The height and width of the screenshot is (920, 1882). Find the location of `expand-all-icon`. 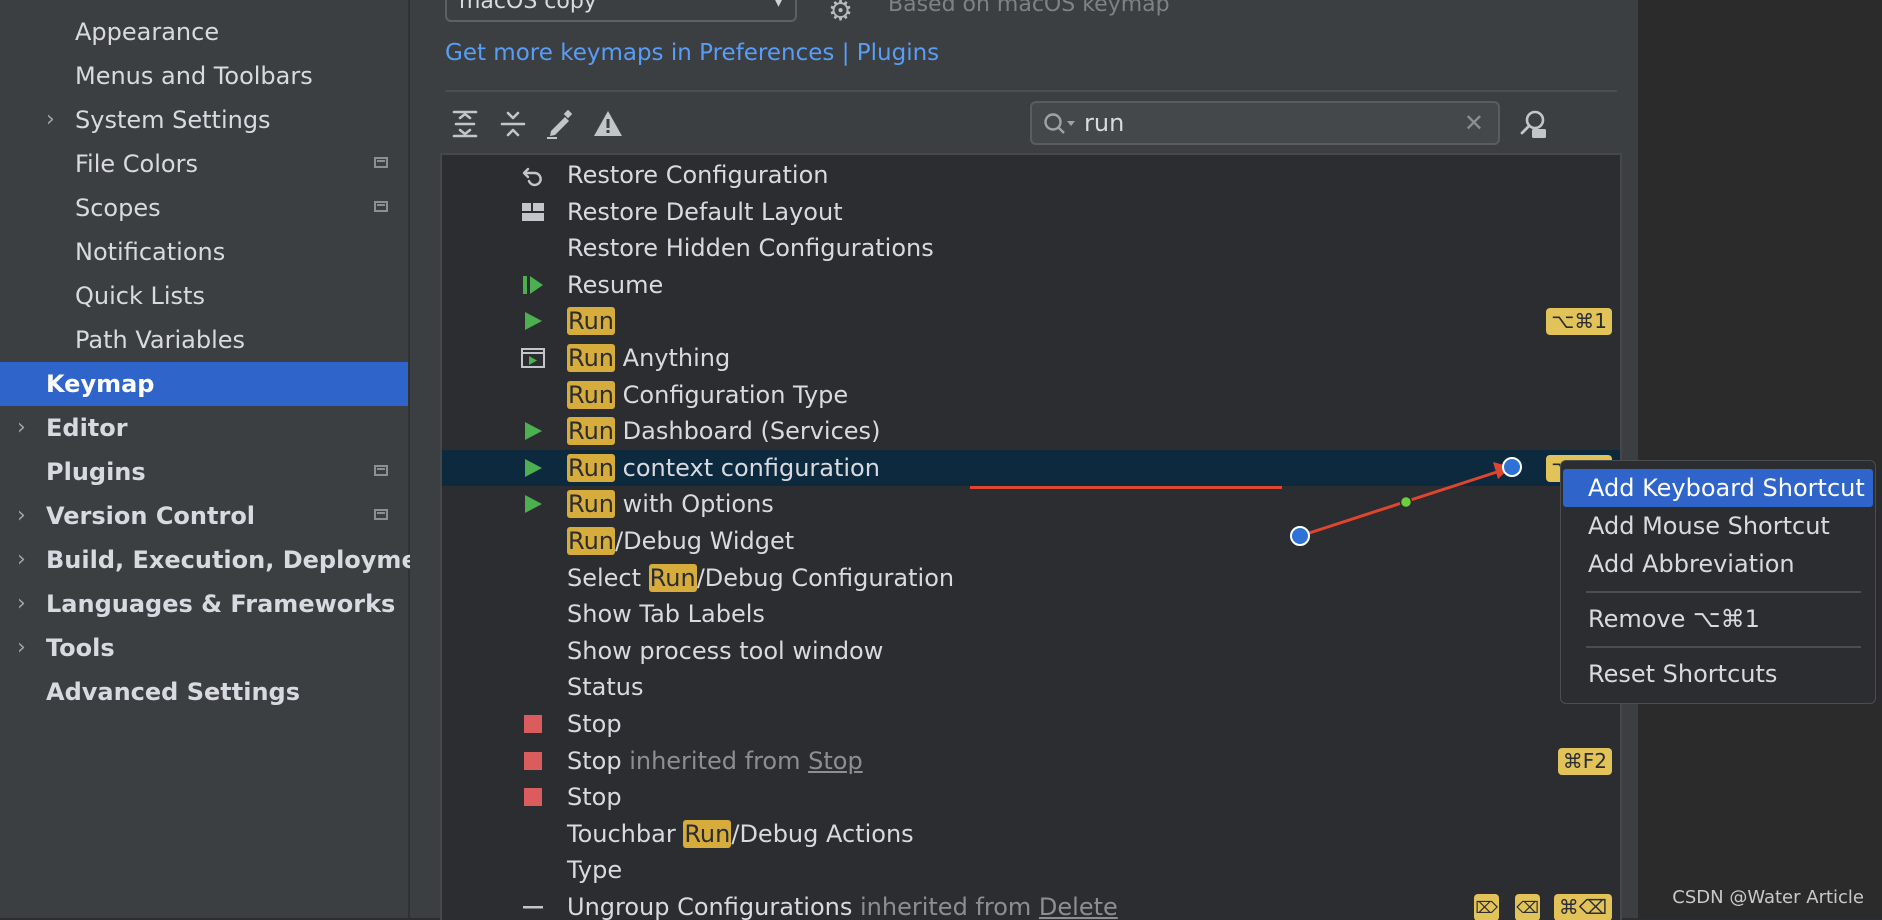

expand-all-icon is located at coordinates (465, 124).